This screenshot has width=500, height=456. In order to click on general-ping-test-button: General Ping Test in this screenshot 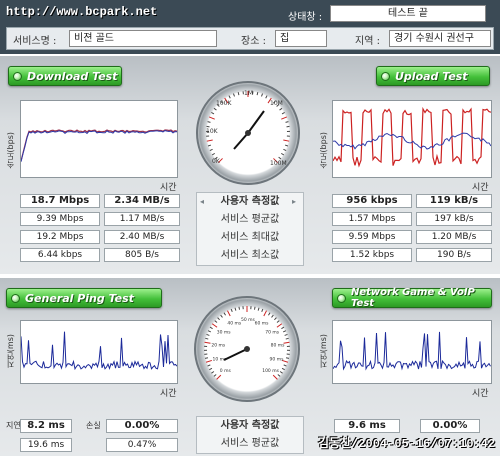, I will do `click(84, 298)`.